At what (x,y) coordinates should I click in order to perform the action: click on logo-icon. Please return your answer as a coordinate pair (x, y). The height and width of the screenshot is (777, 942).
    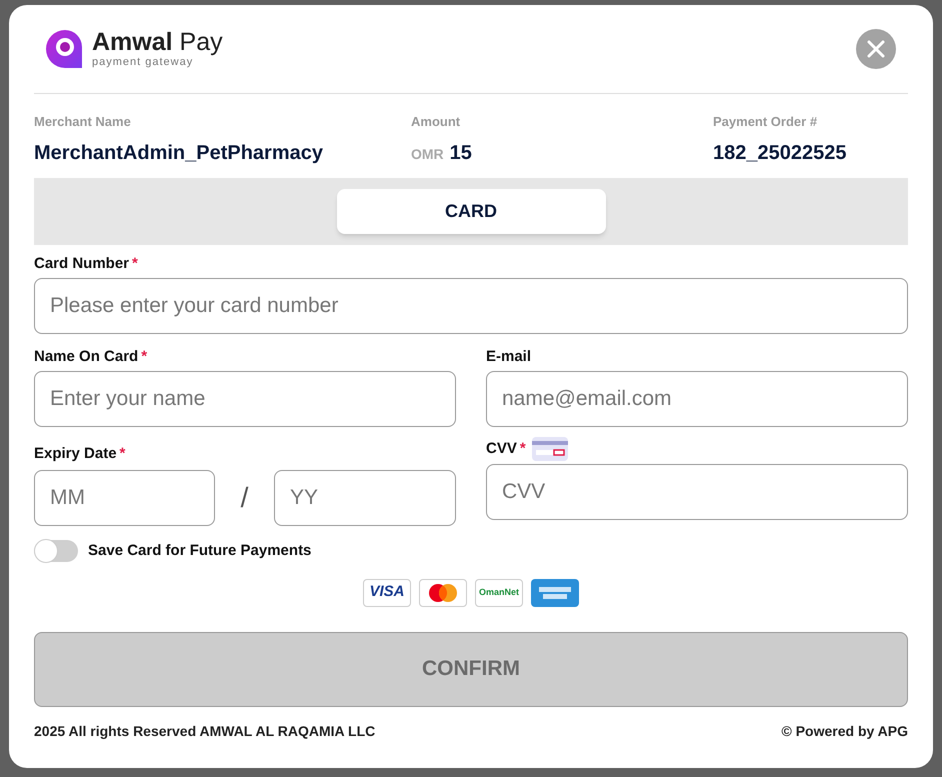
    Looking at the image, I should click on (65, 49).